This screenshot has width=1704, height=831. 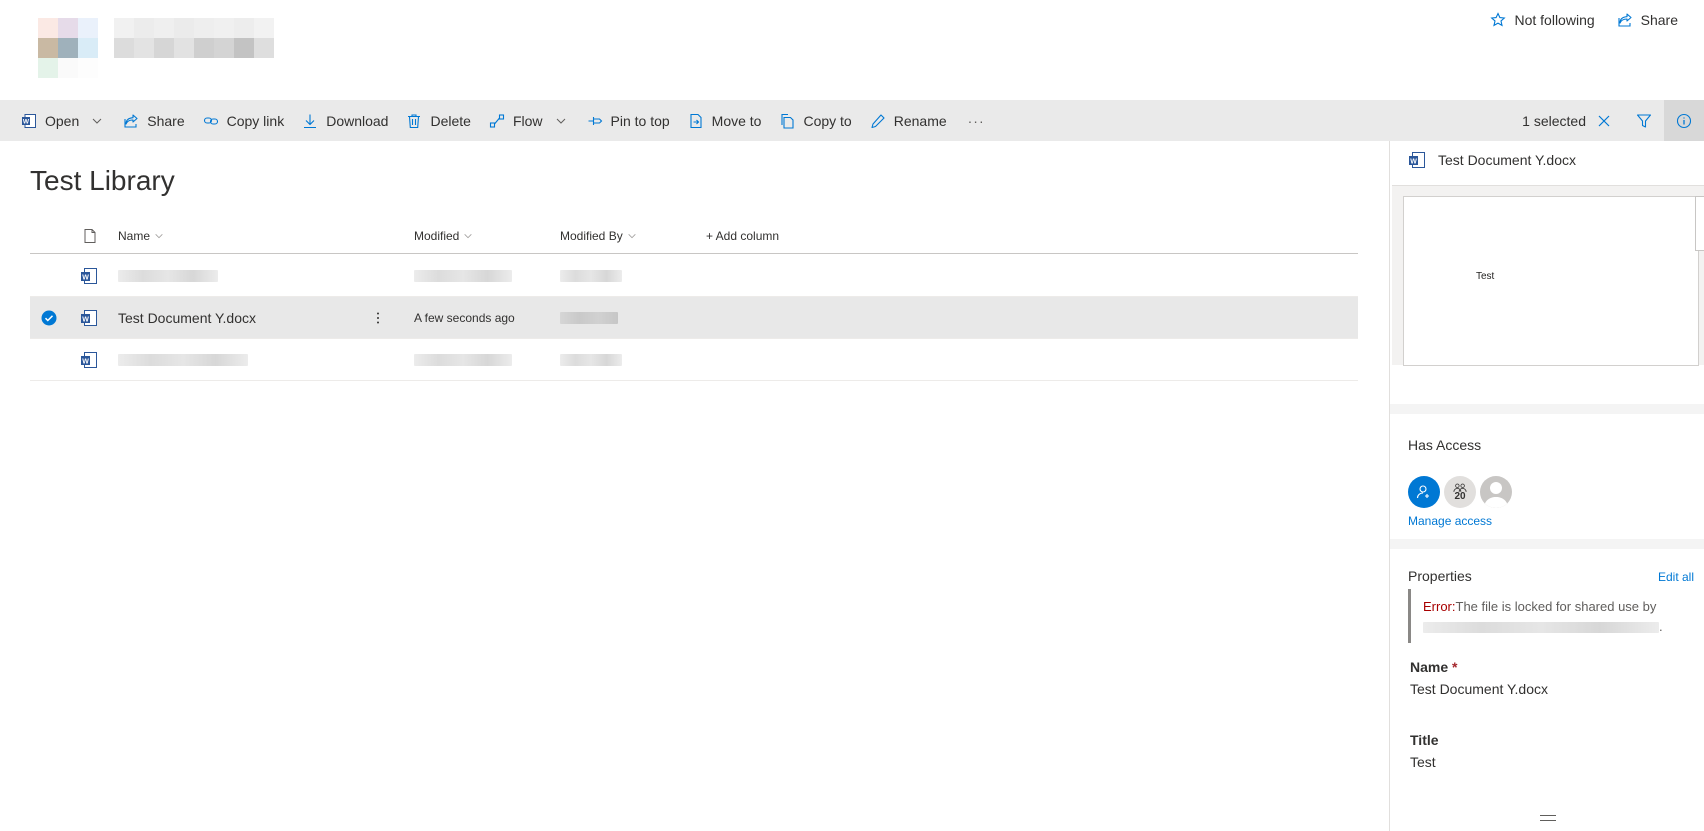 I want to click on properties-heading: Properties, so click(x=1440, y=576).